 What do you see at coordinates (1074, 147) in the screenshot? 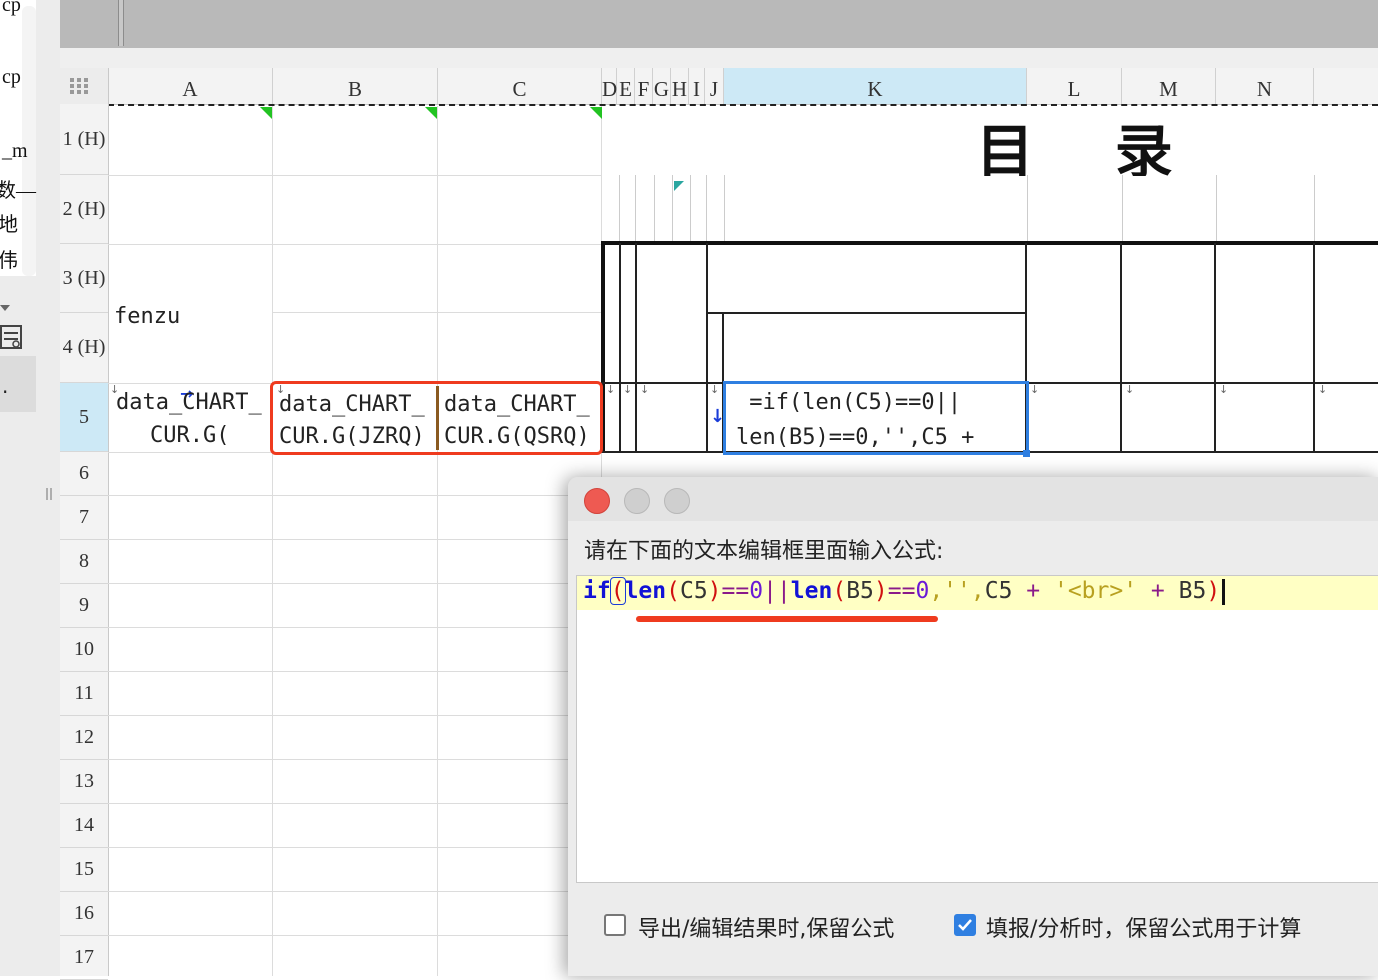
I see `report-title: 目 录` at bounding box center [1074, 147].